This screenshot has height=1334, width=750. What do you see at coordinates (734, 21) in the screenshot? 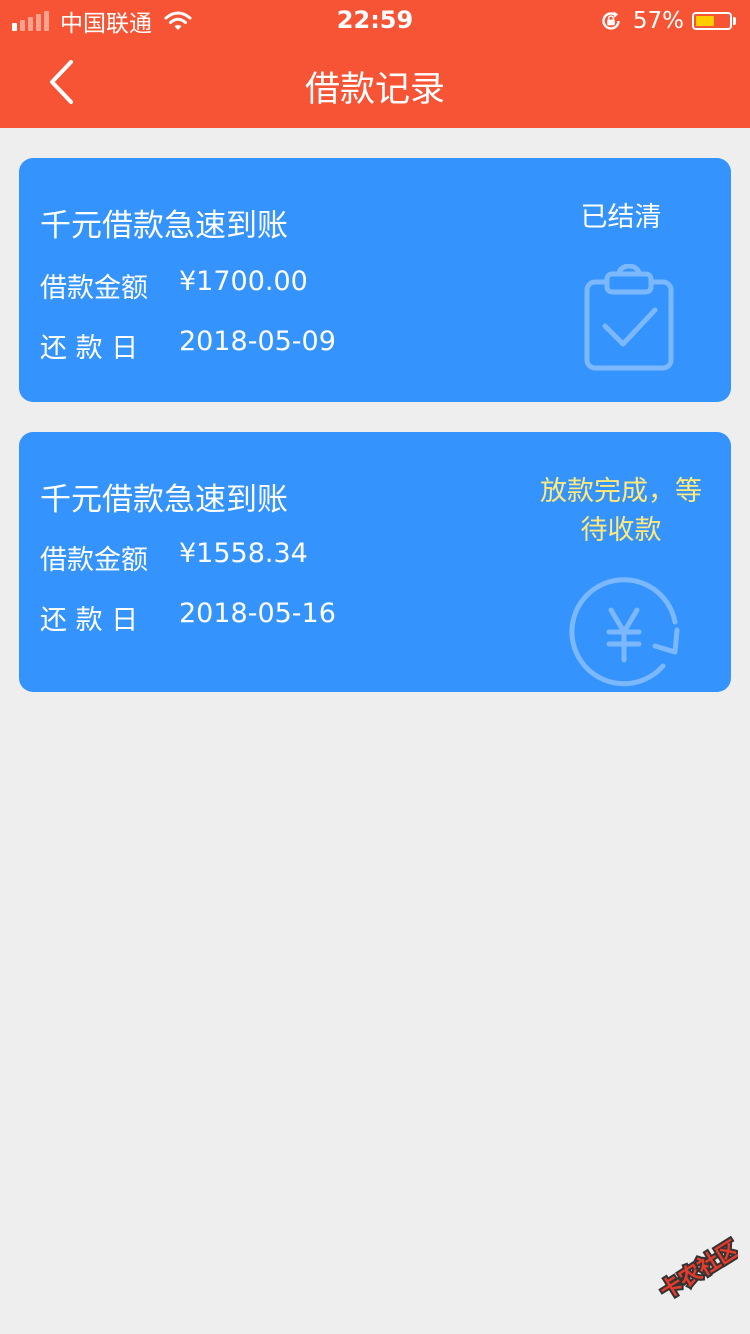
I see `battery-tip` at bounding box center [734, 21].